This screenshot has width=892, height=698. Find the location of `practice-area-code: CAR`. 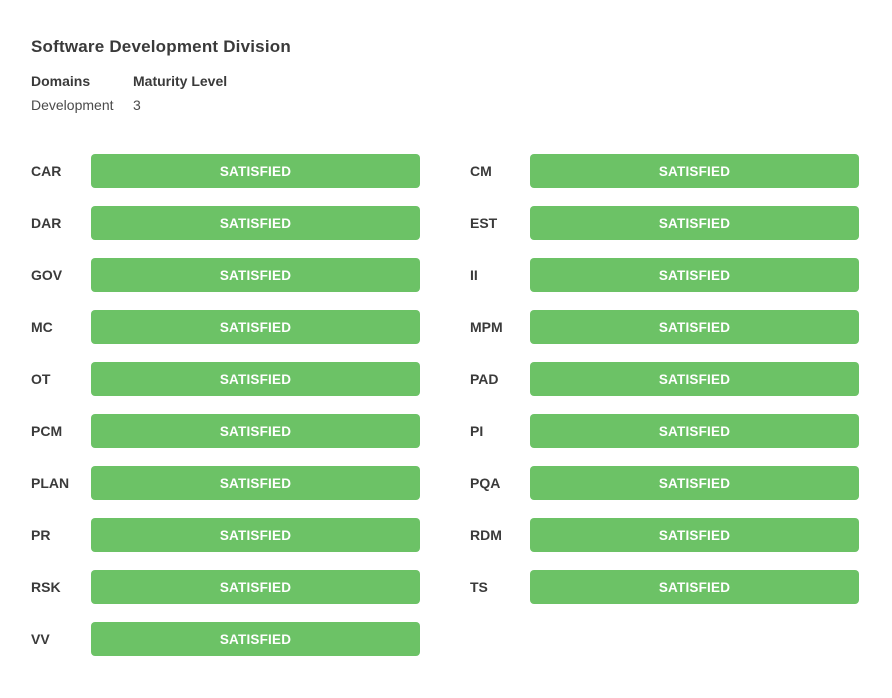

practice-area-code: CAR is located at coordinates (46, 171).